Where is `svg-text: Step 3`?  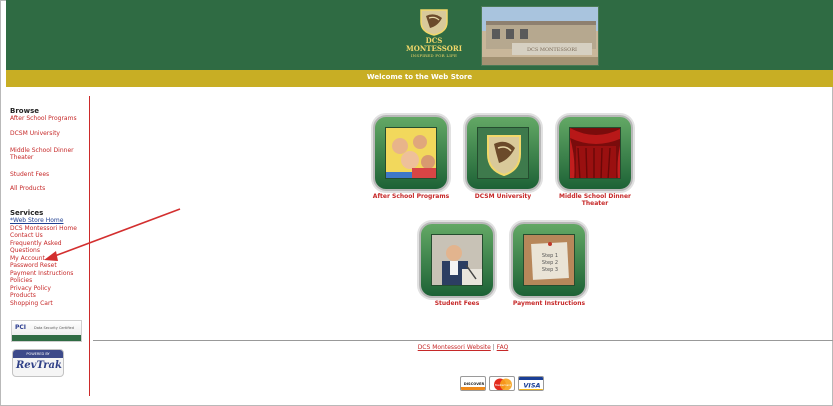
svg-text: Step 3 is located at coordinates (550, 270).